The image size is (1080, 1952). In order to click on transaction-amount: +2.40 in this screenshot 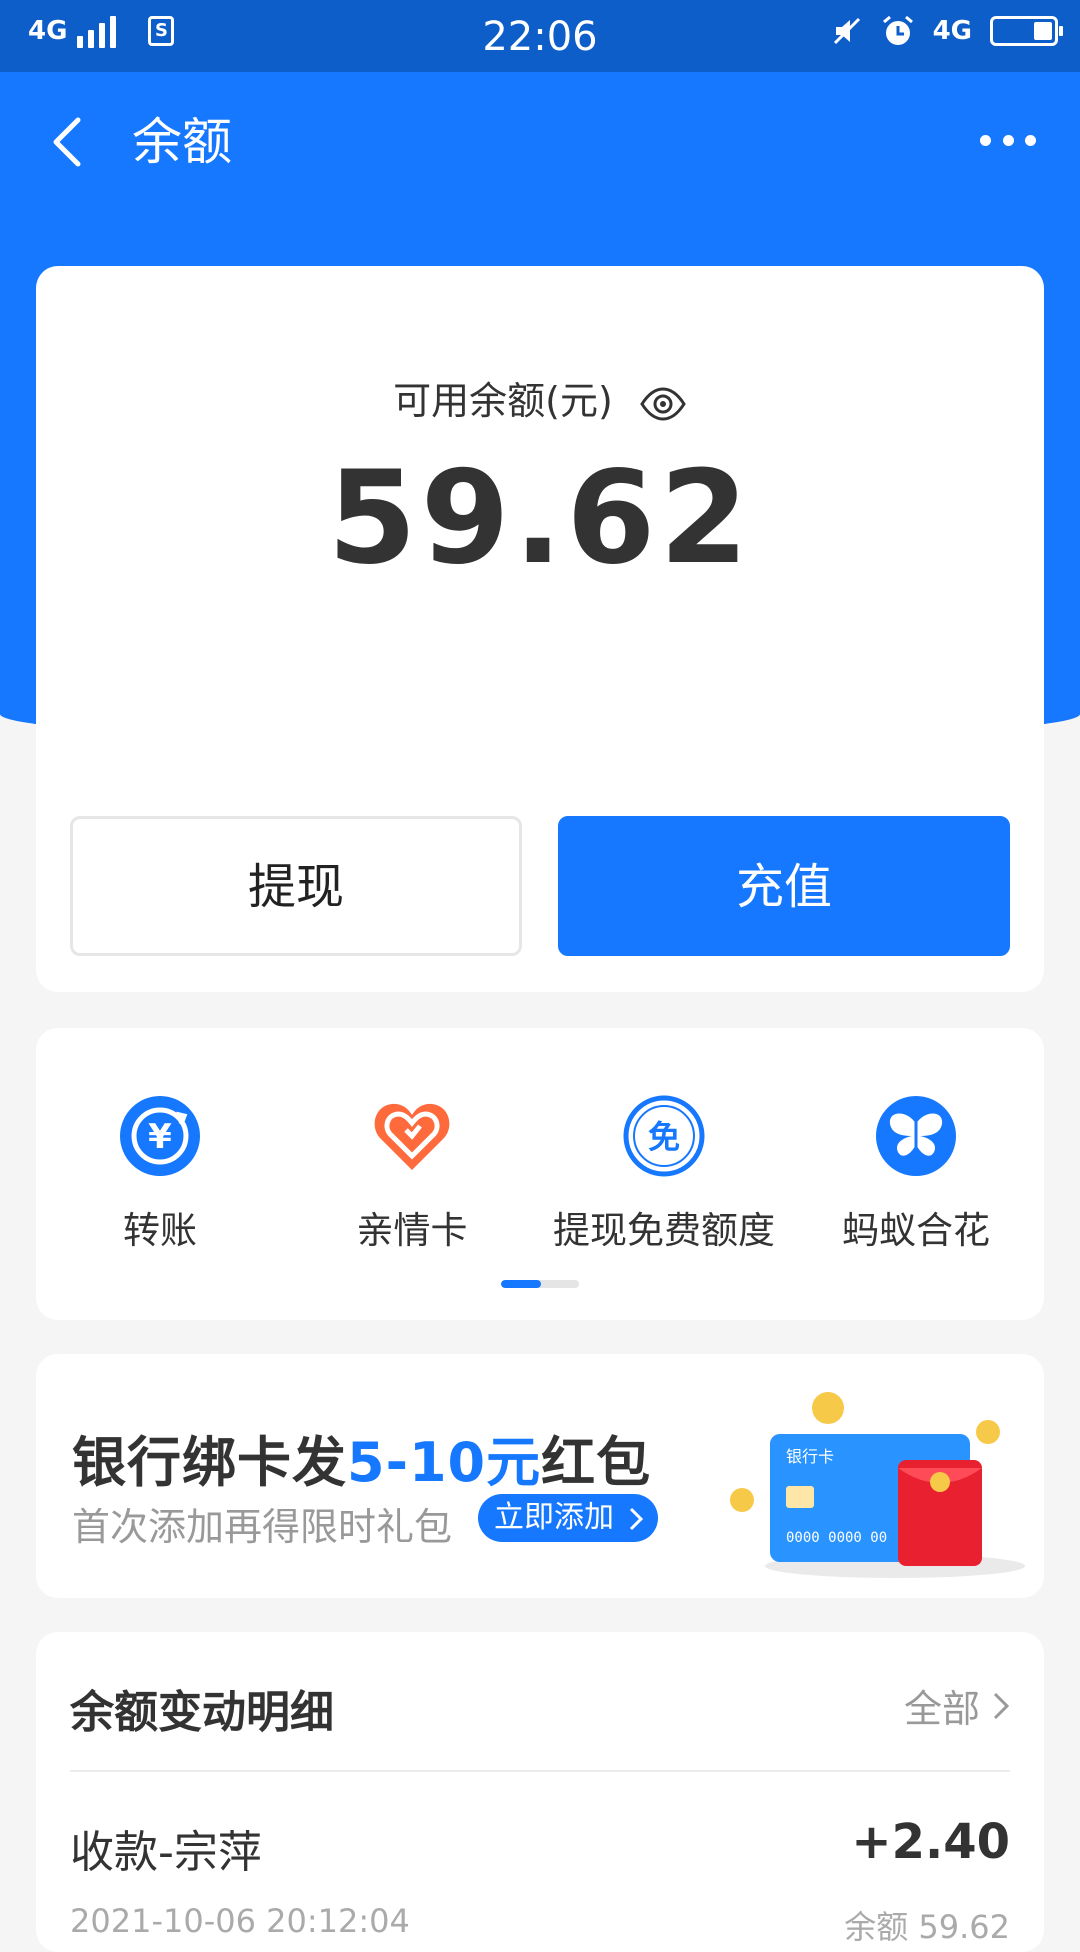, I will do `click(930, 1842)`.